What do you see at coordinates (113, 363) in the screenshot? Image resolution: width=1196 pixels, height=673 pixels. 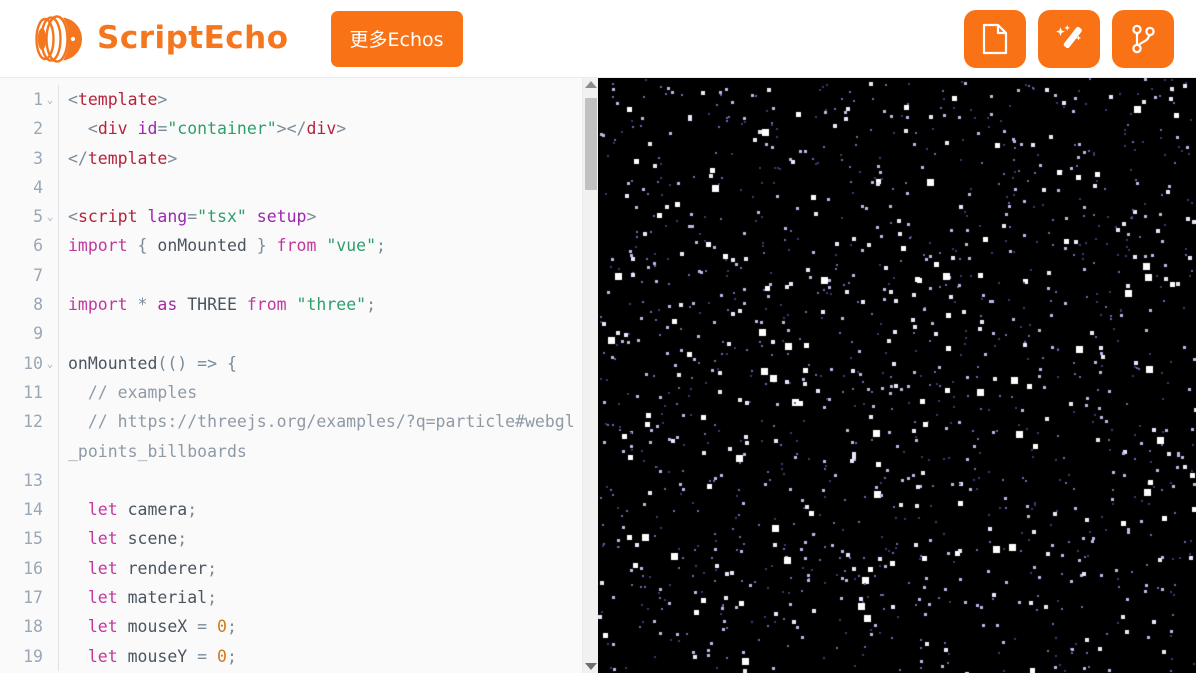 I see `code-token: onMounted` at bounding box center [113, 363].